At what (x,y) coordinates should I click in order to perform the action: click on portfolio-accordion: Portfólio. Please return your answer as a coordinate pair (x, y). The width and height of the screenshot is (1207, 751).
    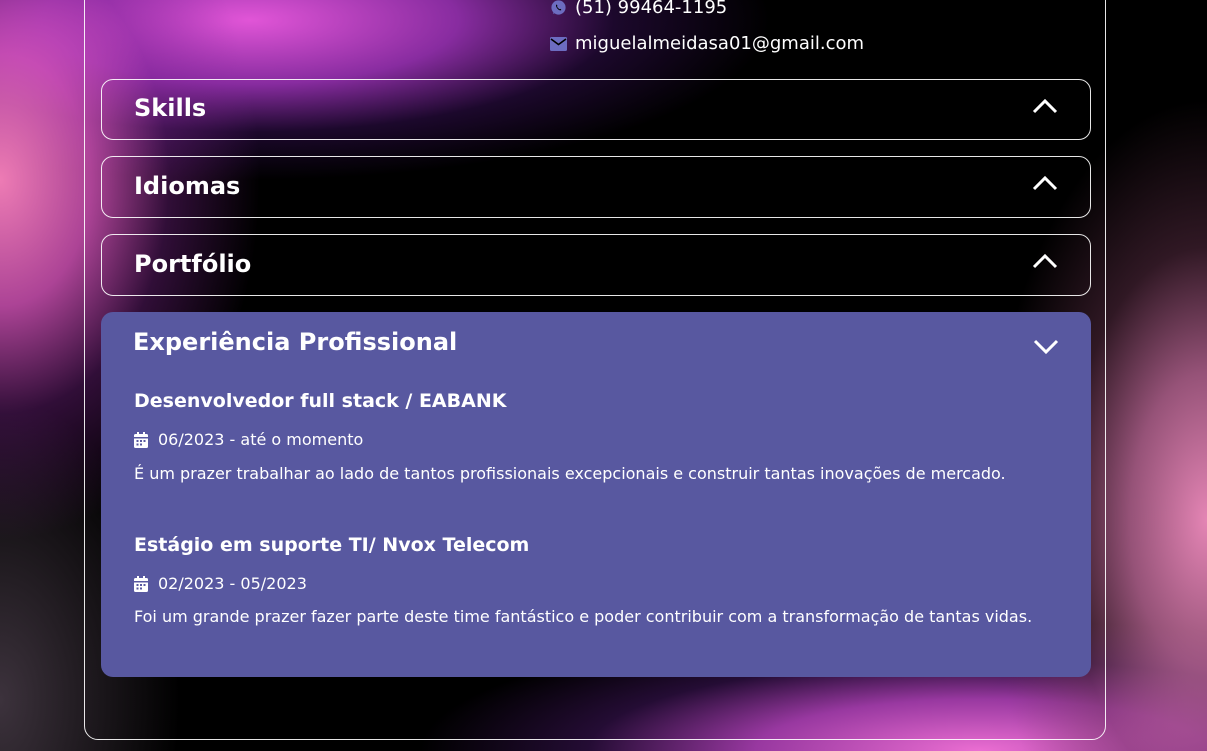
    Looking at the image, I should click on (596, 265).